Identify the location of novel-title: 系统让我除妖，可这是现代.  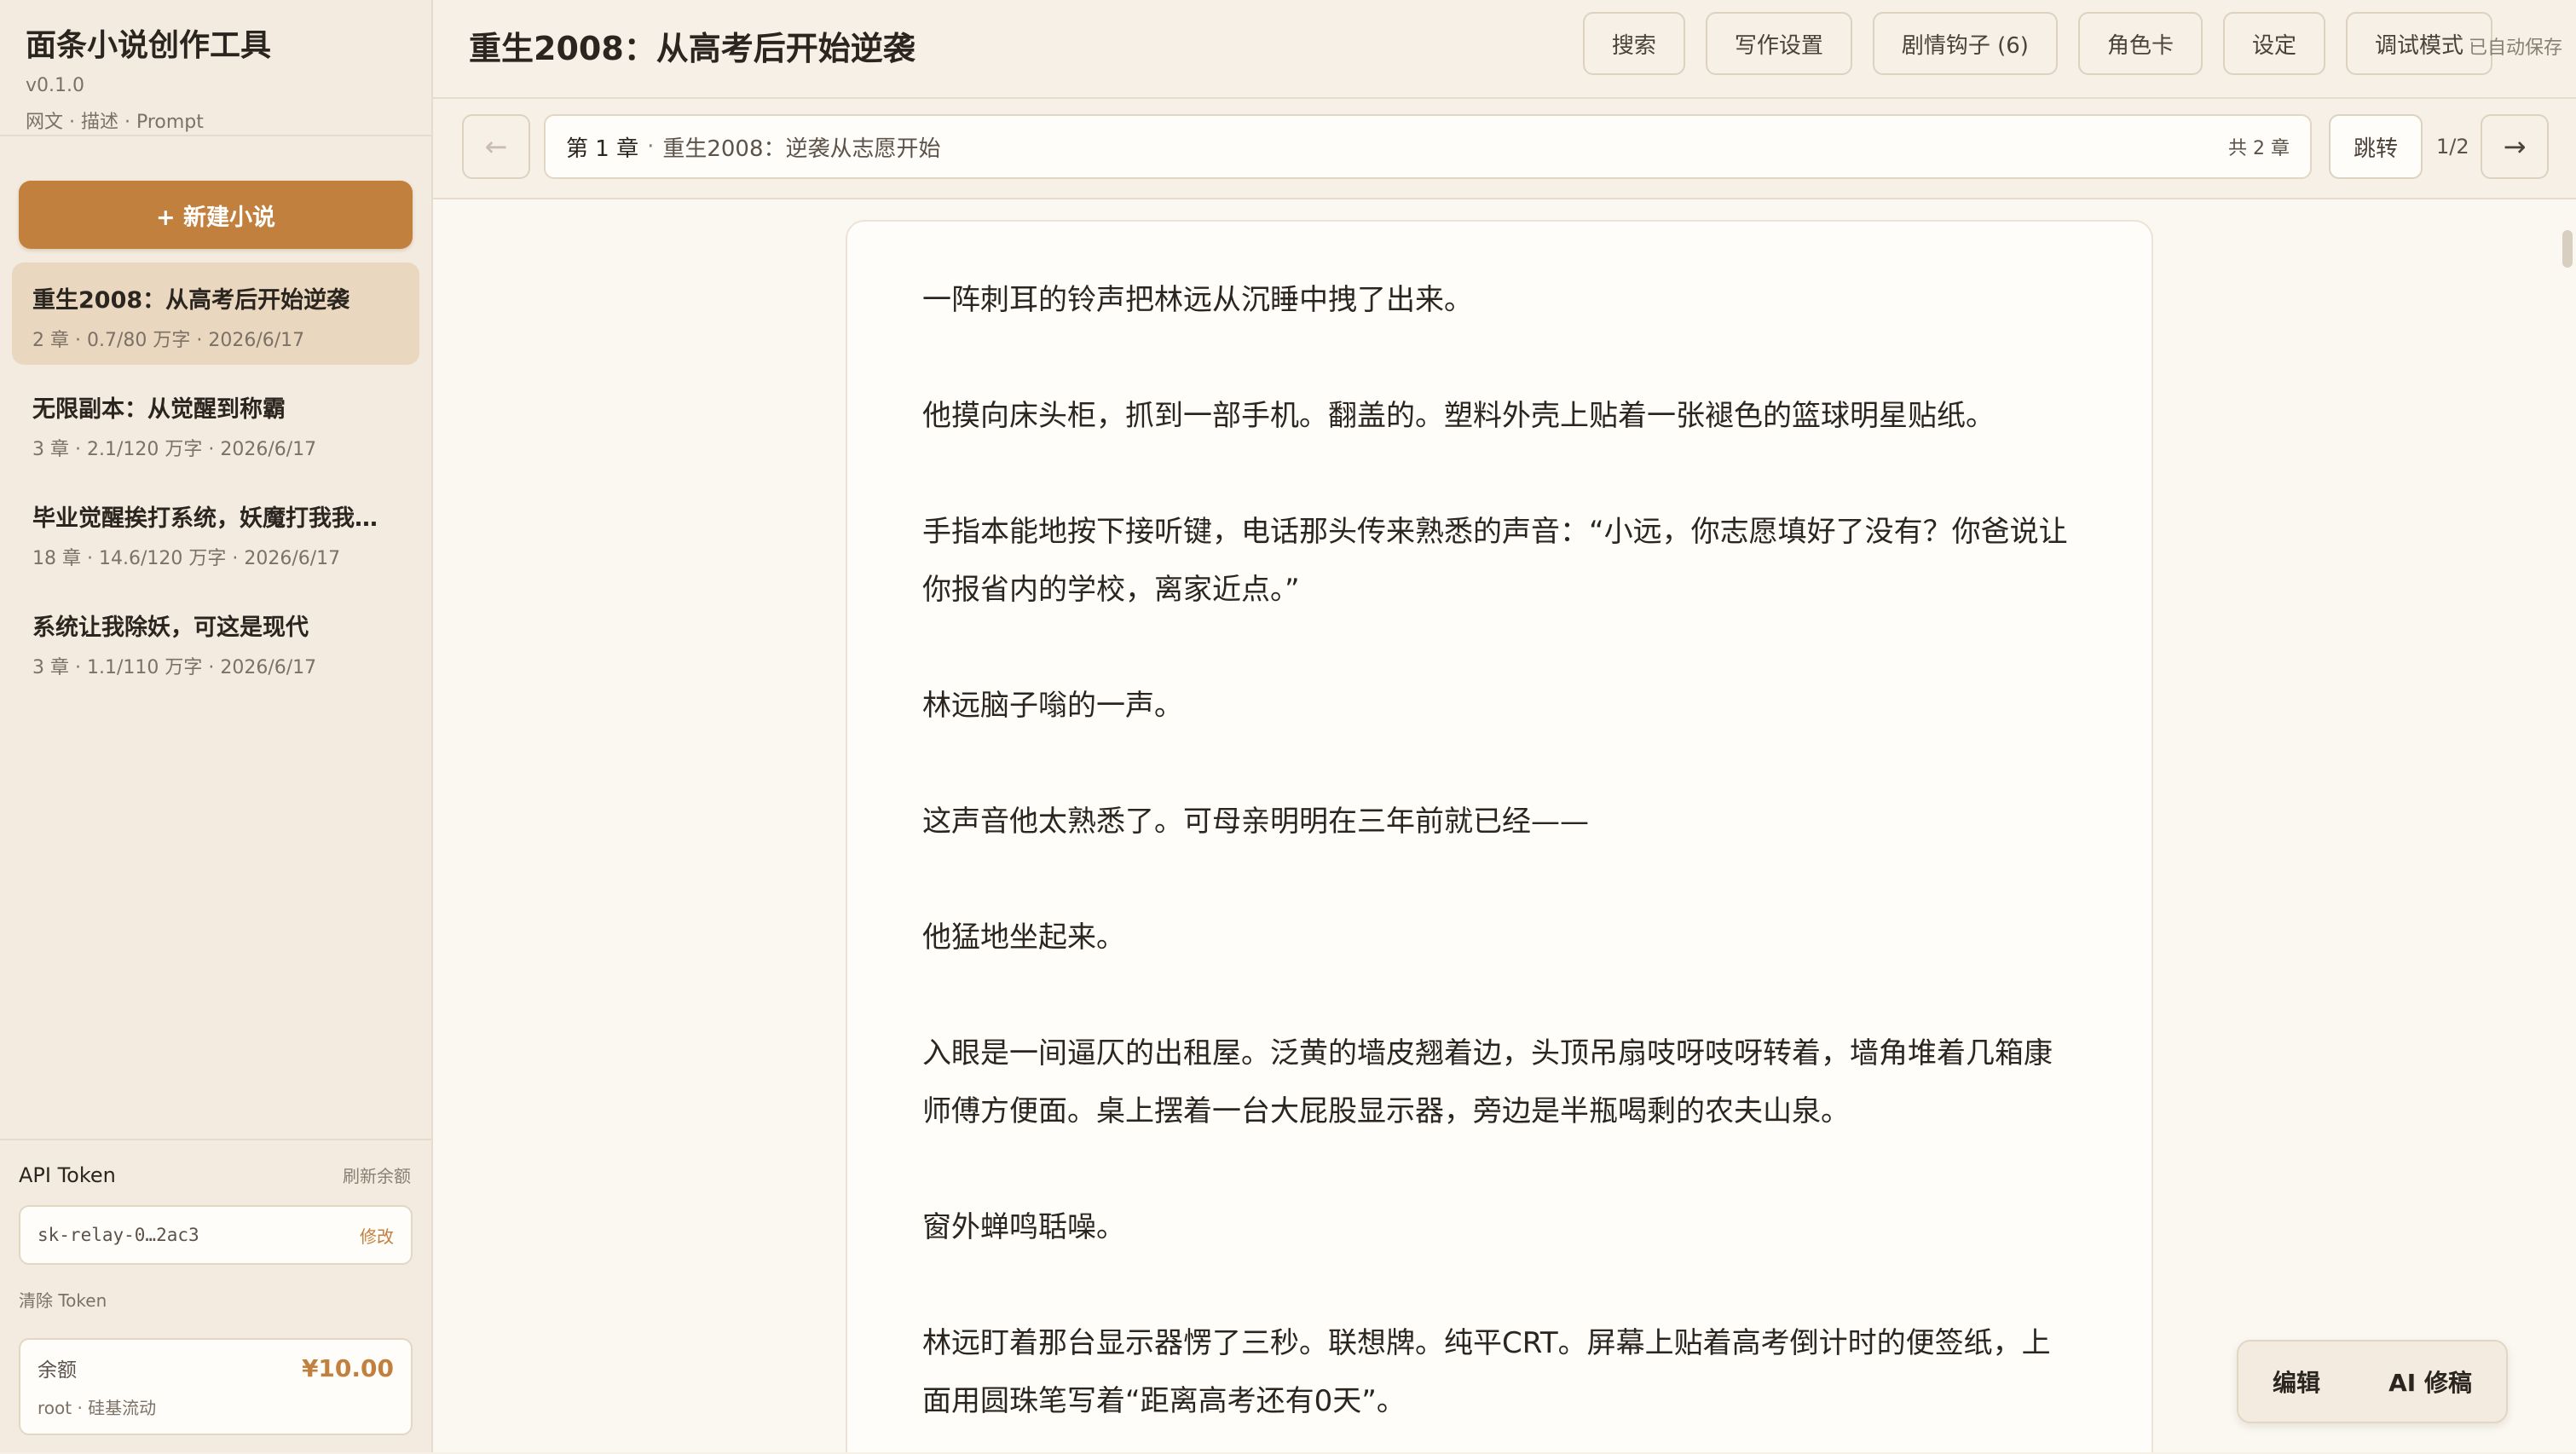
(170, 627).